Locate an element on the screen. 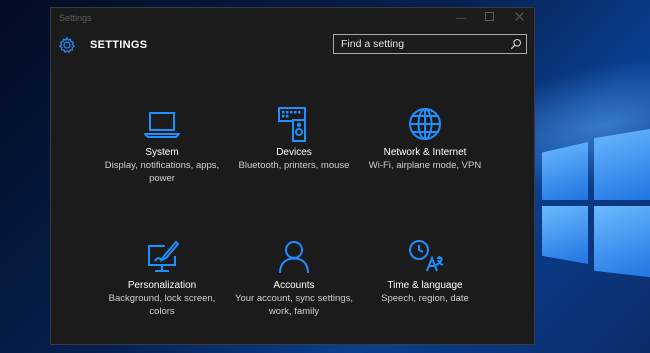 This screenshot has height=353, width=650. maximize-icon is located at coordinates (489, 16).